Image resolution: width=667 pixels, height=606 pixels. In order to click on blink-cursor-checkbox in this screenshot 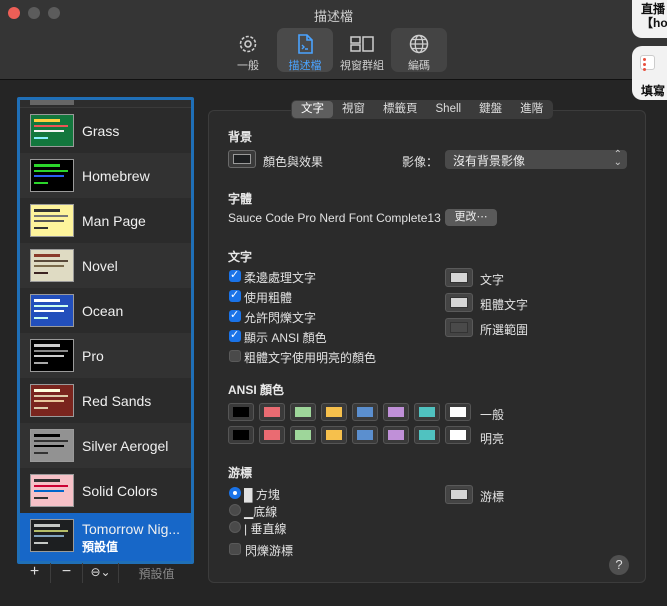, I will do `click(235, 549)`.